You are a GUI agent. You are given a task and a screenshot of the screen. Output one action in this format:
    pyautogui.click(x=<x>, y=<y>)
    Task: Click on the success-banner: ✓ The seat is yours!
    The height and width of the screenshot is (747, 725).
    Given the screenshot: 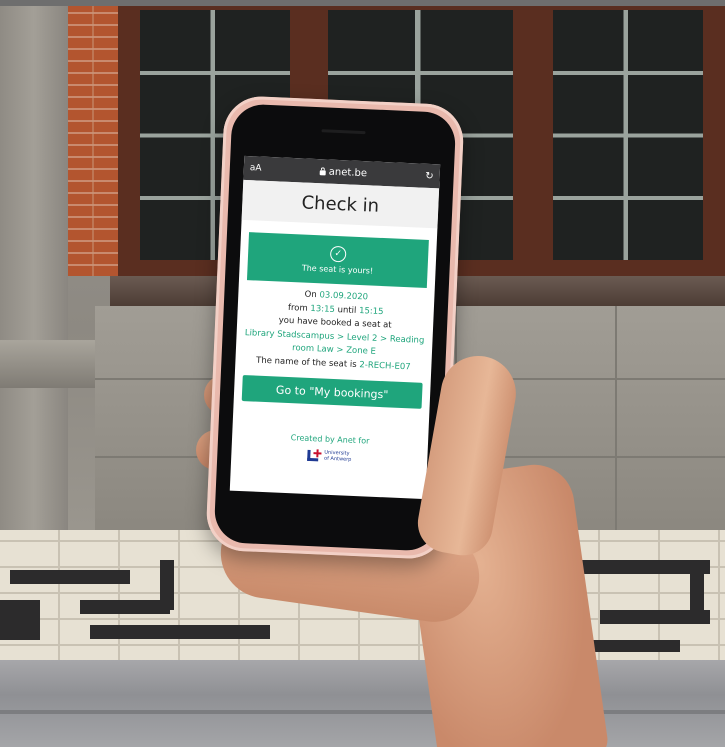 What is the action you would take?
    pyautogui.click(x=337, y=260)
    